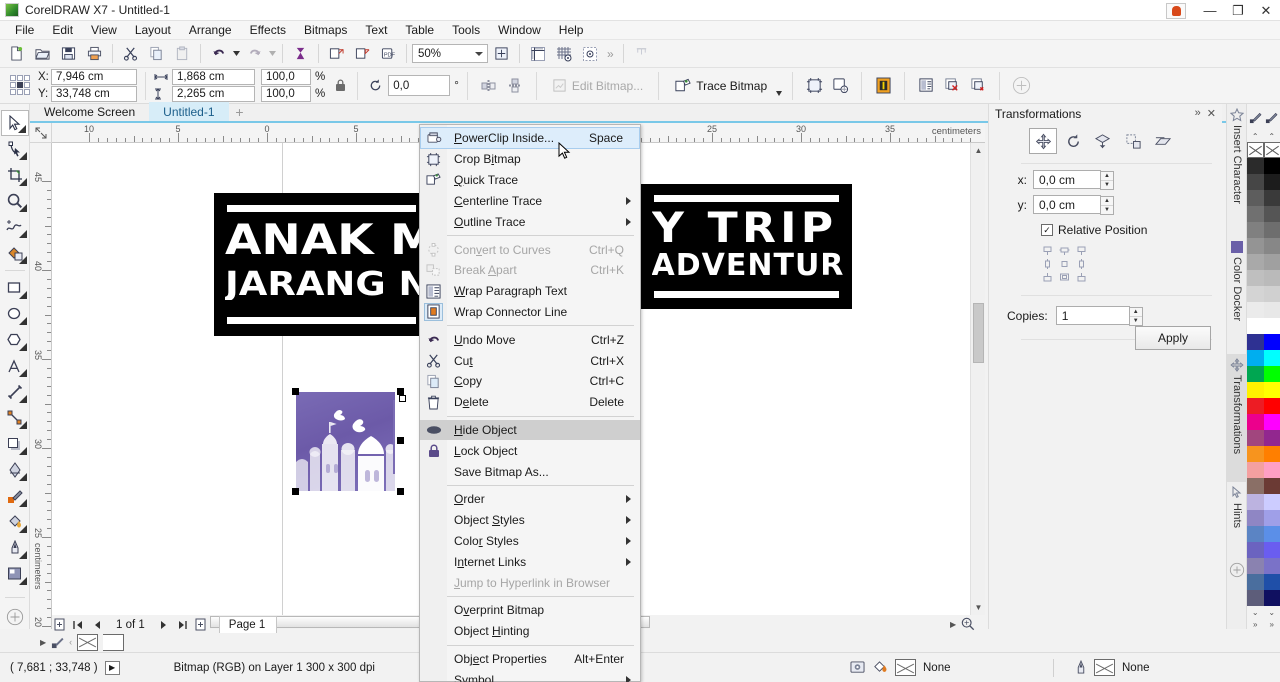 The width and height of the screenshot is (1280, 682). Describe the element at coordinates (1198, 113) in the screenshot. I see `docker-collapse-icon: »` at that location.